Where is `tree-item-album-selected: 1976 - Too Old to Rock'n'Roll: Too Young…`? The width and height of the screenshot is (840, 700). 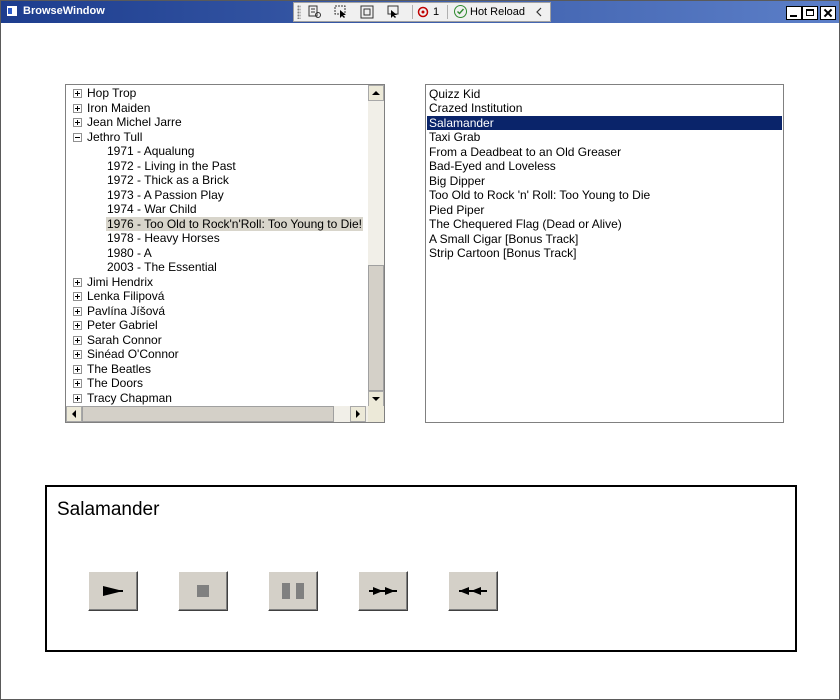 tree-item-album-selected: 1976 - Too Old to Rock'n'Roll: Too Young… is located at coordinates (234, 224).